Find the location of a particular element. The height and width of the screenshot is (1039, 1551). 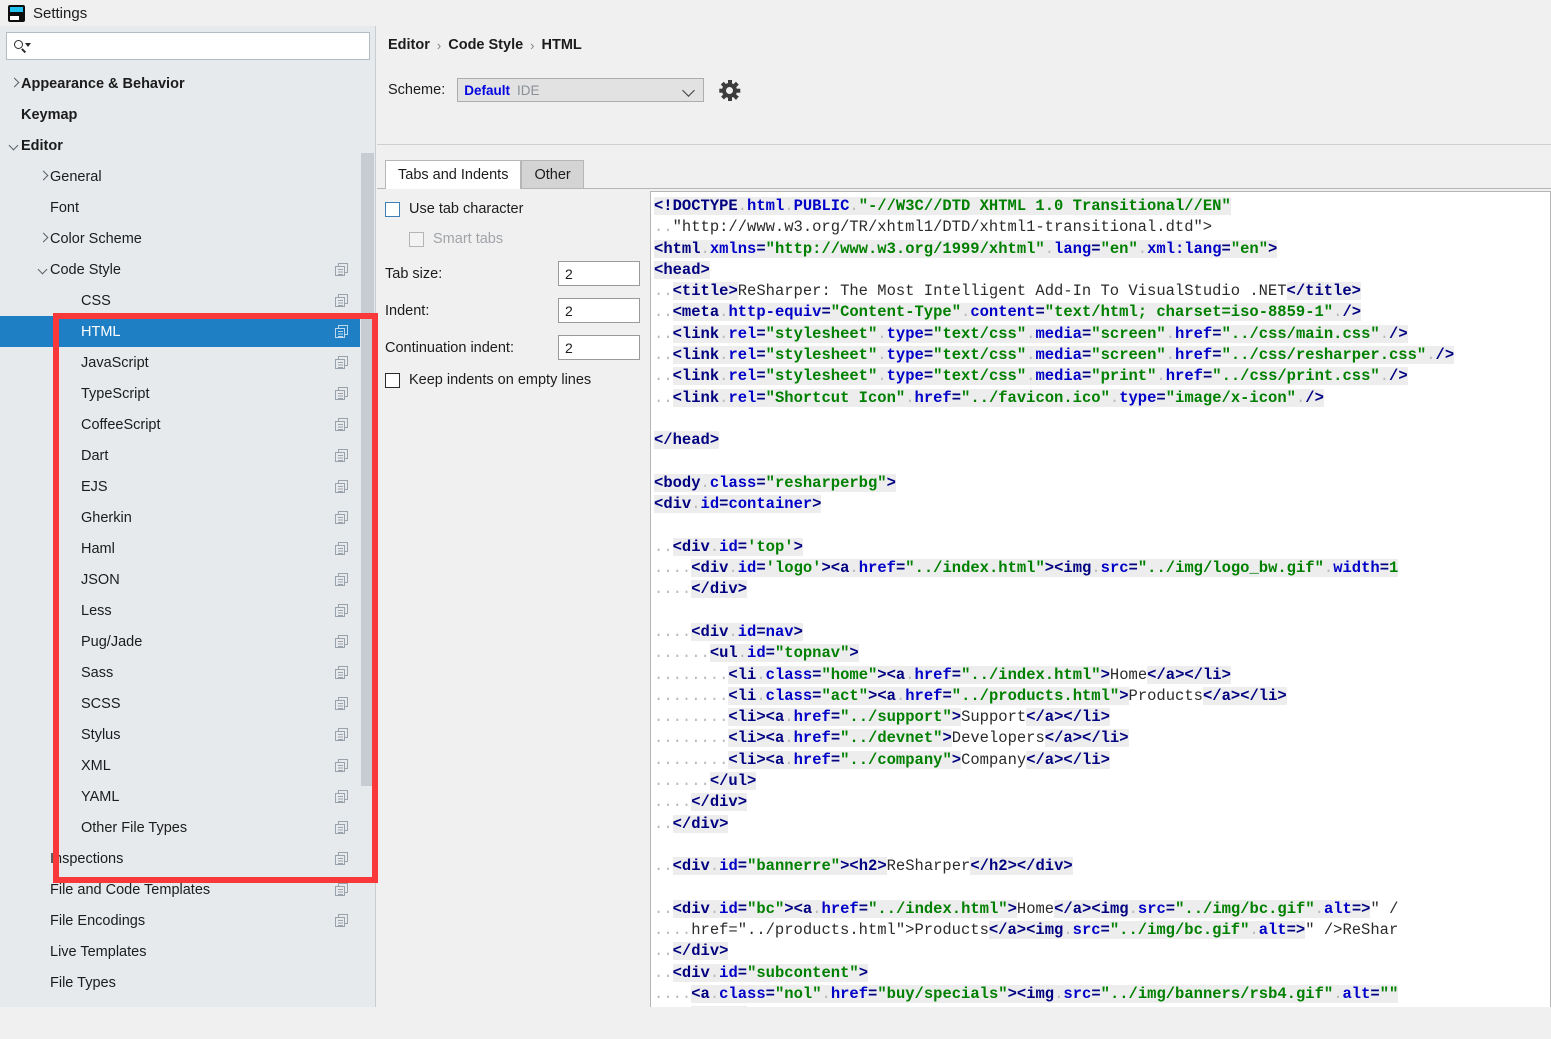

sidebar-item-label: Less is located at coordinates (96, 610).